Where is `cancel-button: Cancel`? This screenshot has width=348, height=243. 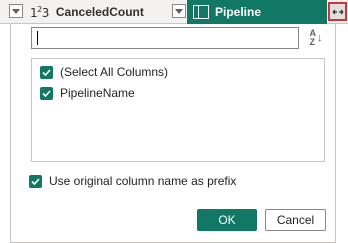
cancel-button: Cancel is located at coordinates (295, 220).